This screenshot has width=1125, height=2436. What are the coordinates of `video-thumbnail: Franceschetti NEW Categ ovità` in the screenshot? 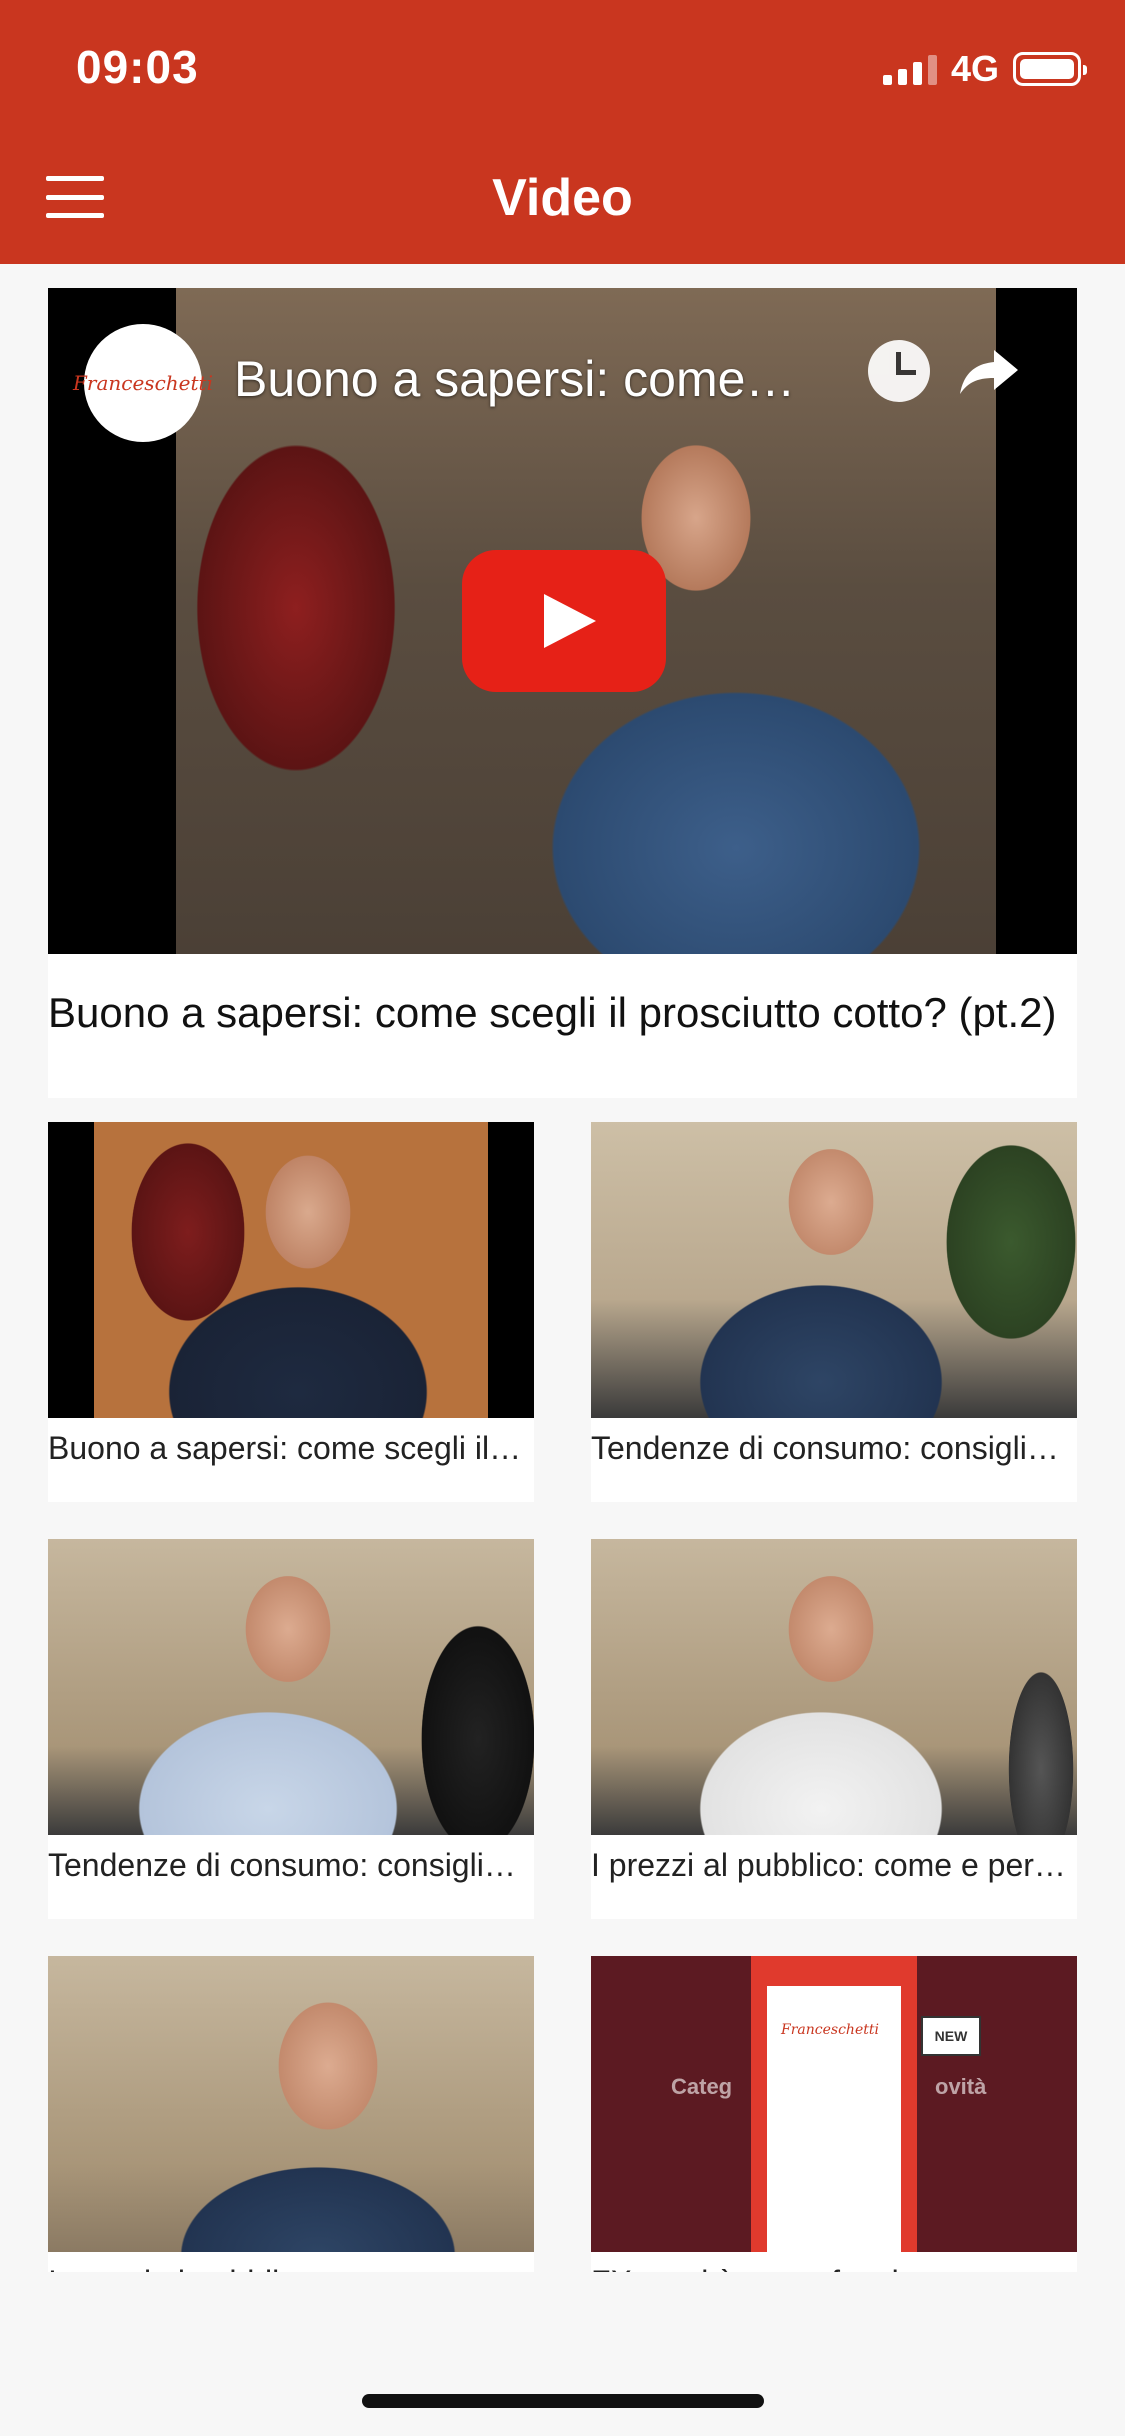 It's located at (834, 2104).